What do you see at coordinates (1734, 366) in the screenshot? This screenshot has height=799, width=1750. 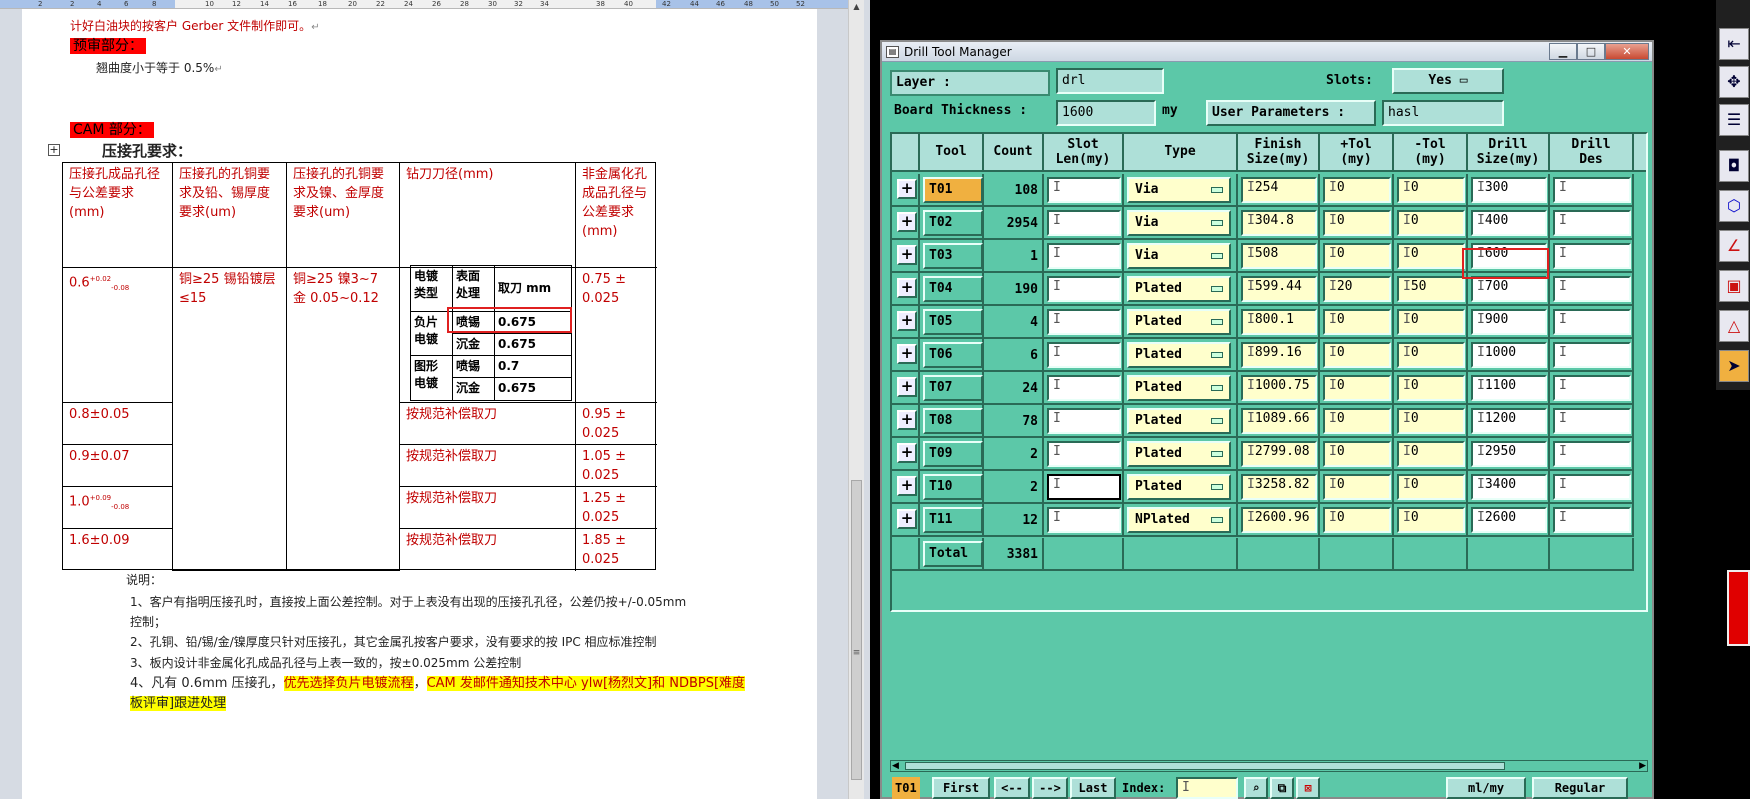 I see `pointer-icon: ➤` at bounding box center [1734, 366].